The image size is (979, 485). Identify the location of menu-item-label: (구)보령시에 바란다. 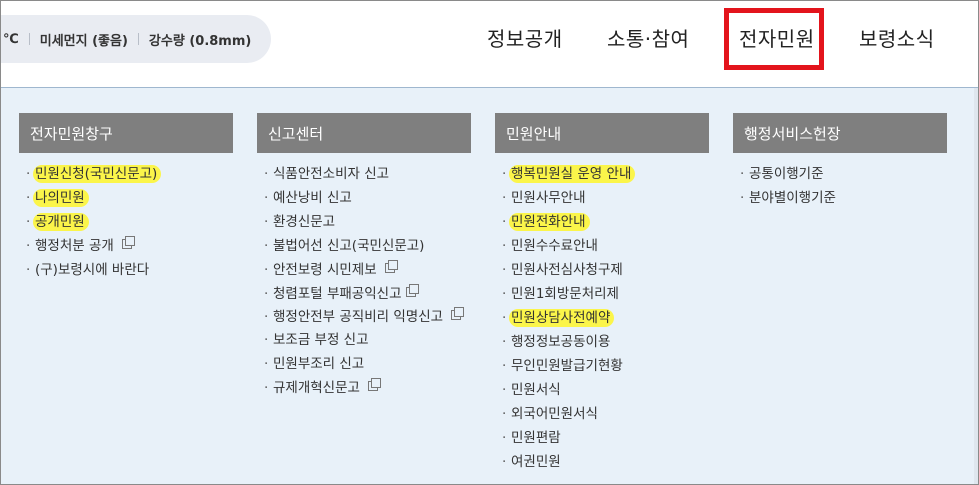
(92, 270).